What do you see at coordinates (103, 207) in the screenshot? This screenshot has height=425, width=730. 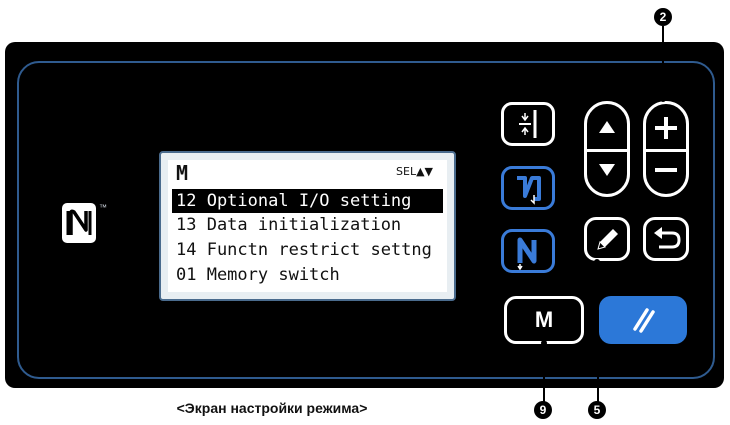 I see `trademark-mark: ™` at bounding box center [103, 207].